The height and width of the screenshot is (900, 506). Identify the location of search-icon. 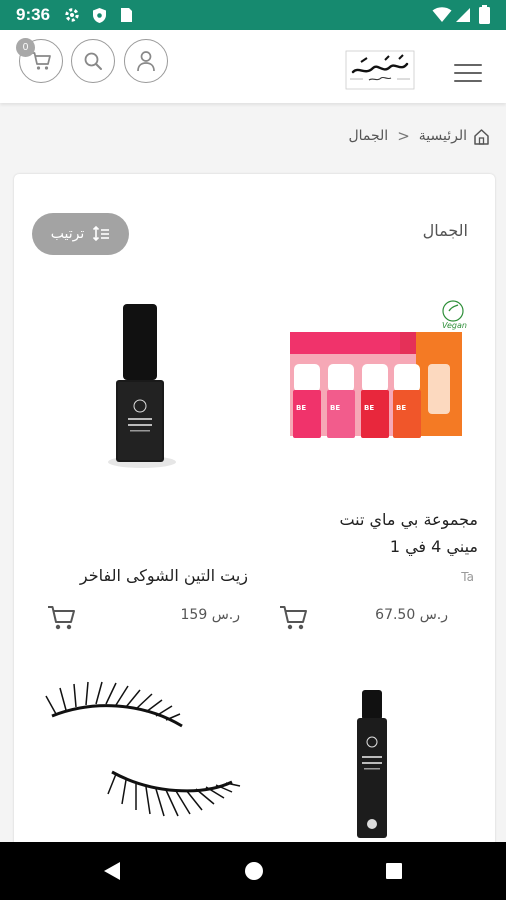
(93, 61).